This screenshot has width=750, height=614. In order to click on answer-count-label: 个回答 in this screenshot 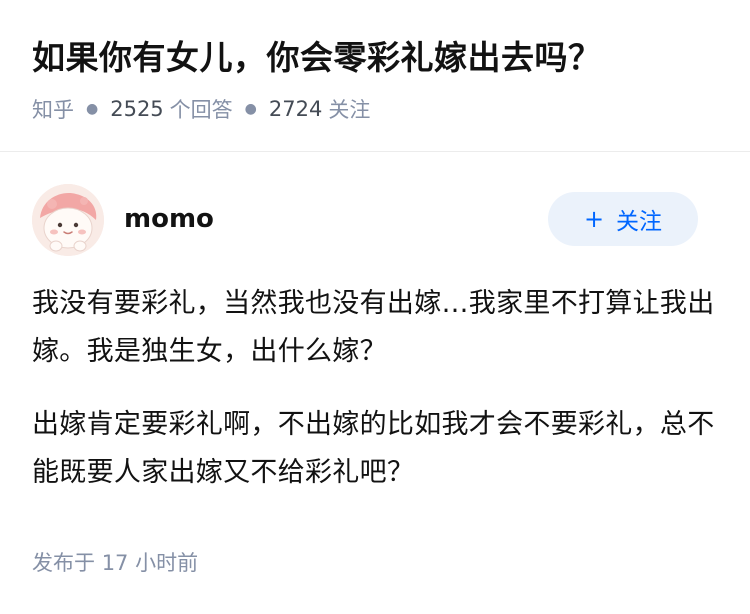, I will do `click(201, 110)`.